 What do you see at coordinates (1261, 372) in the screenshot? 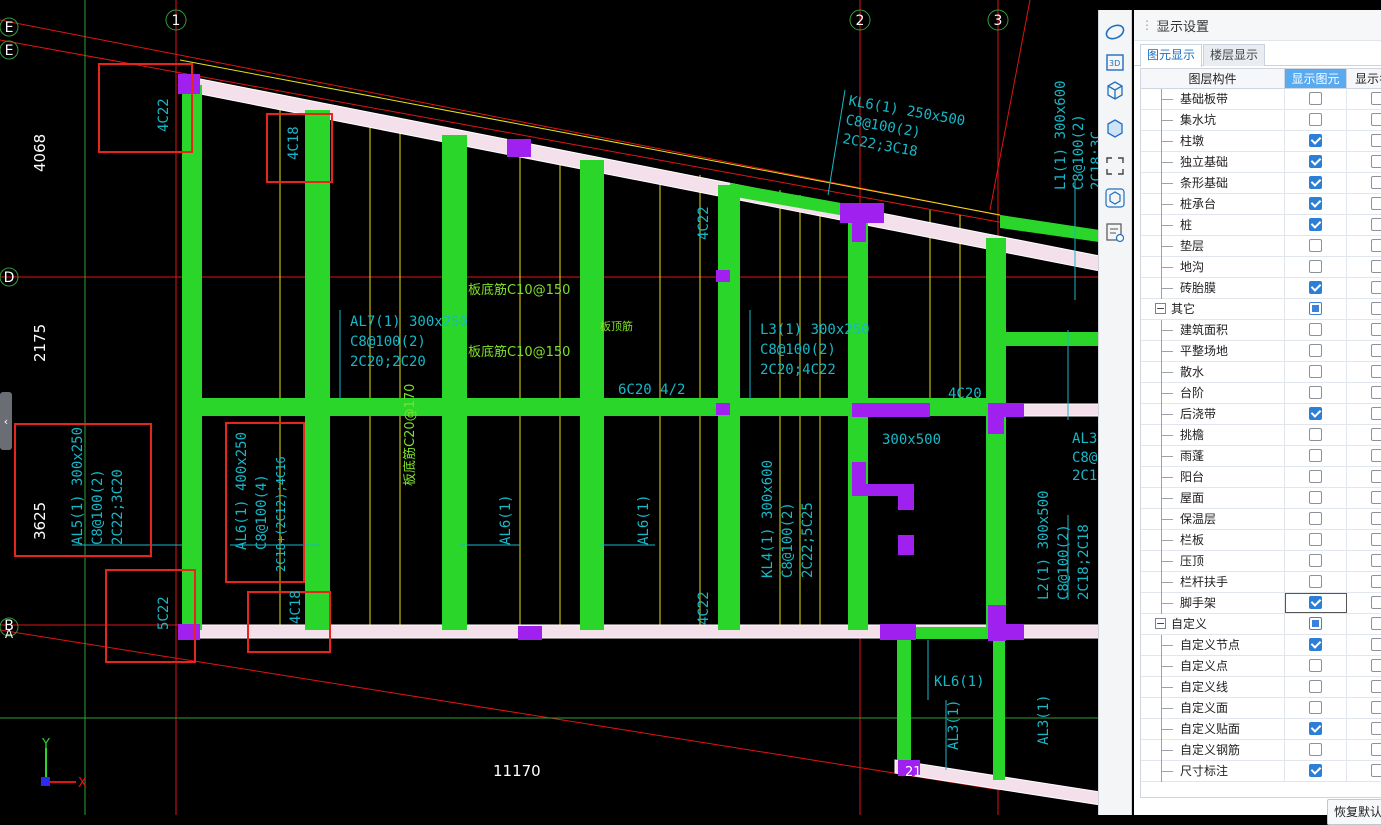
I see `layer-row: 散水` at bounding box center [1261, 372].